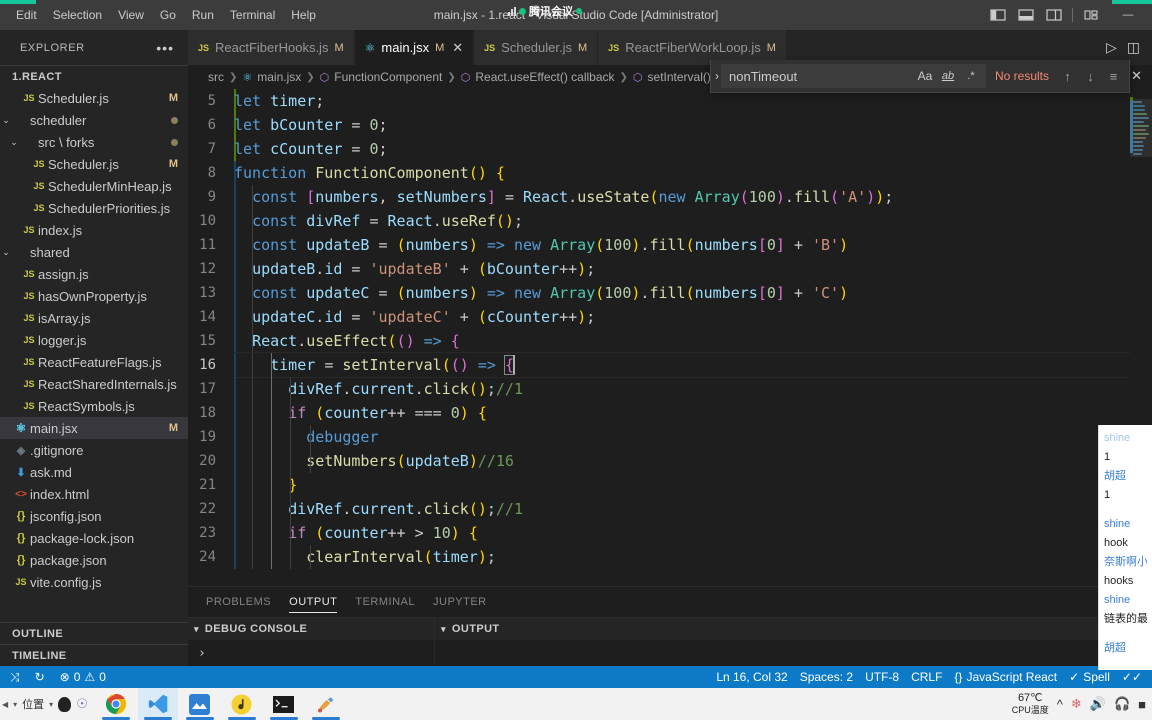 The image size is (1152, 720). What do you see at coordinates (971, 76) in the screenshot?
I see `regex-icon: .*` at bounding box center [971, 76].